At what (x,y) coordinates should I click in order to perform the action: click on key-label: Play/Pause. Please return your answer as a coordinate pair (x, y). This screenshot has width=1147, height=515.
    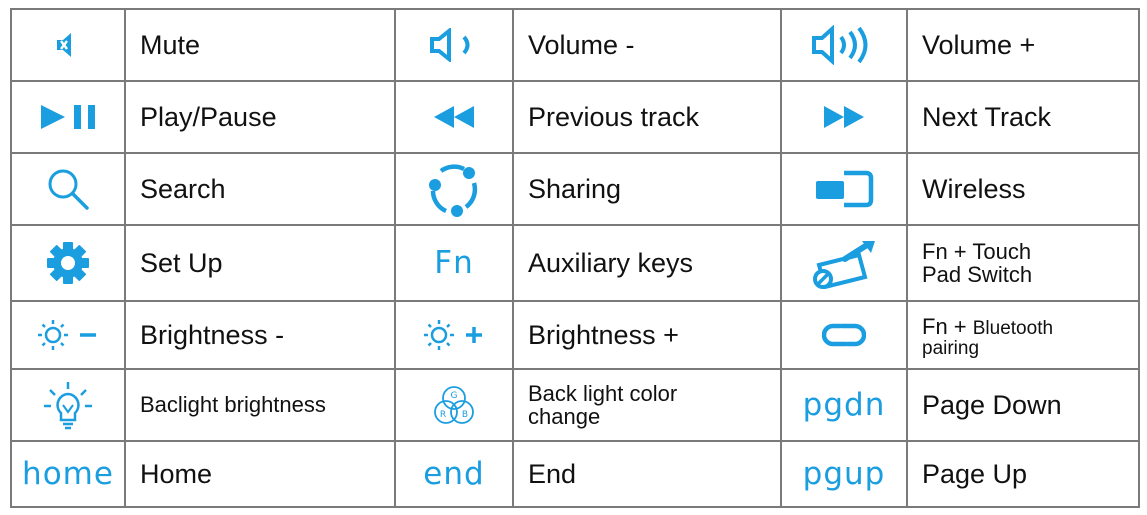
    Looking at the image, I should click on (260, 117).